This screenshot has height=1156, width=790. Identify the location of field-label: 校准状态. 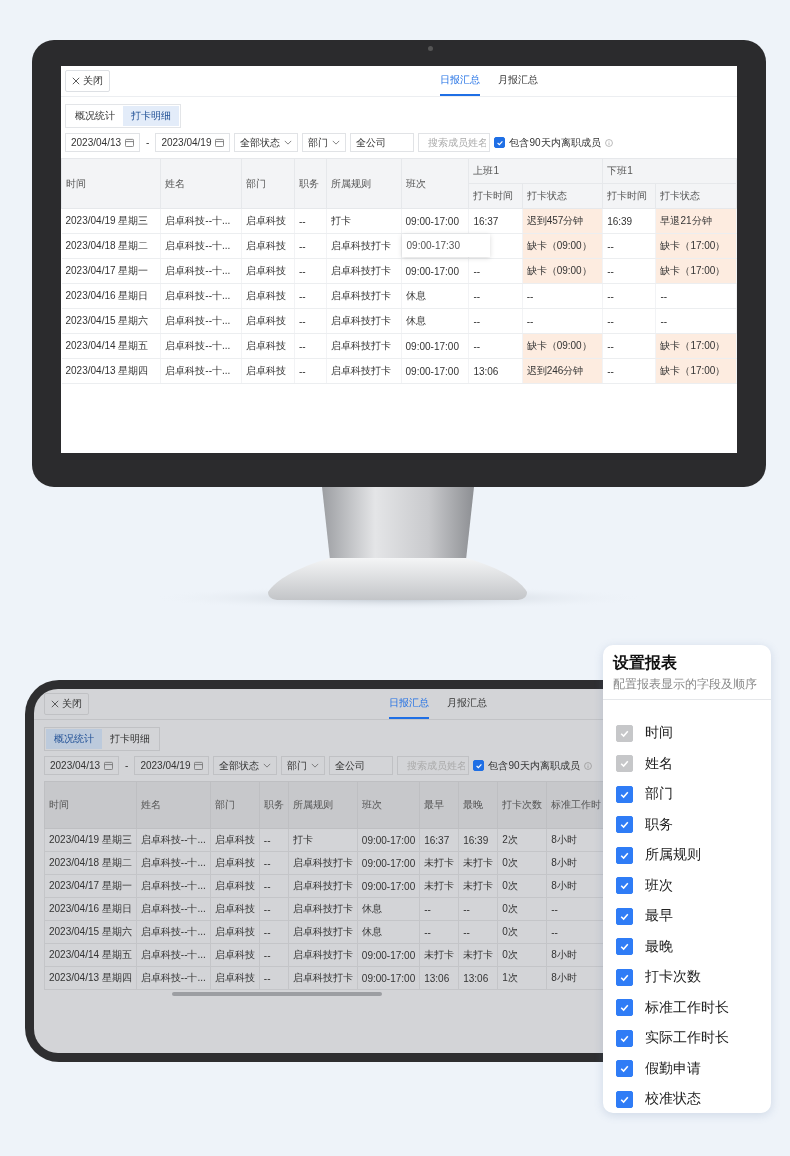
(673, 1099).